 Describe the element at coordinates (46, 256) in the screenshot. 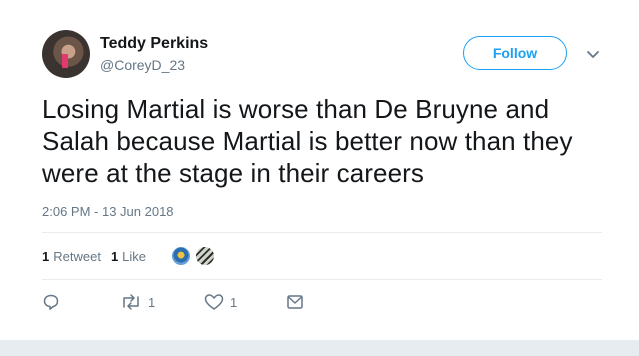

I see `retweet-stat-count: 1` at that location.